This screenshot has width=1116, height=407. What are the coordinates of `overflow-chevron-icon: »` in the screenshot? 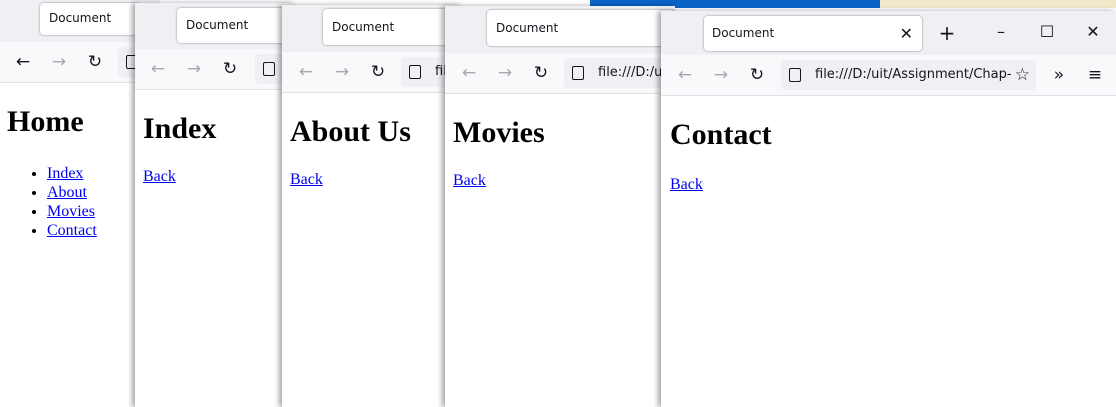 It's located at (1059, 75).